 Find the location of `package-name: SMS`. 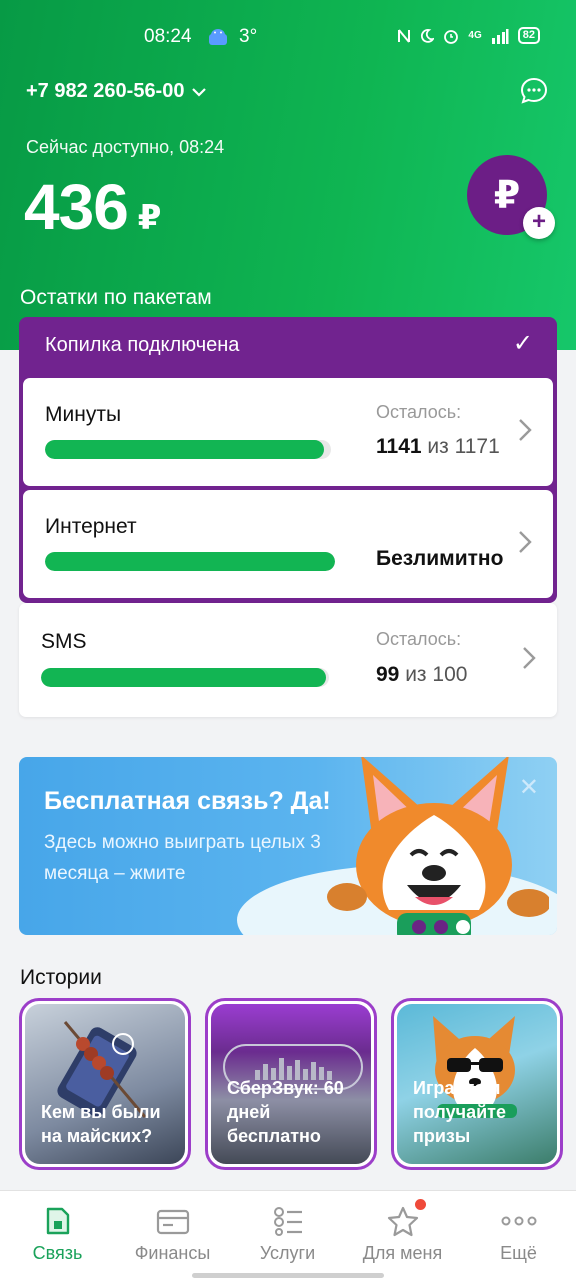

package-name: SMS is located at coordinates (64, 641).